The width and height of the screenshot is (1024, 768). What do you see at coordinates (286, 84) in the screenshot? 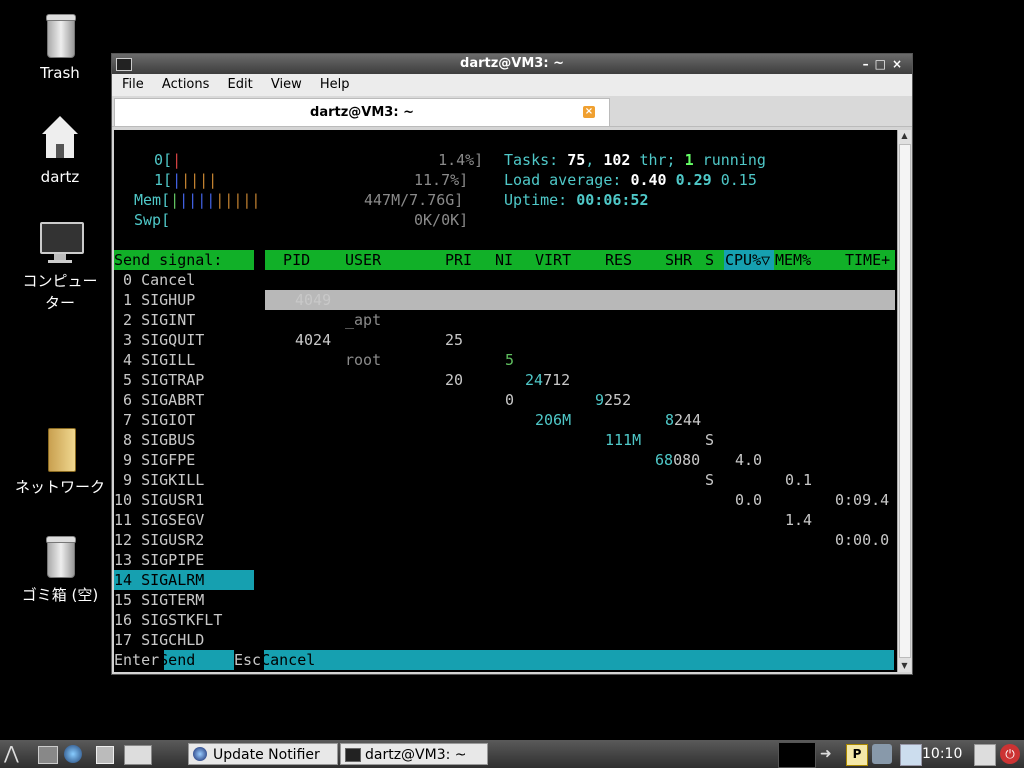
I see `menu-view: View` at bounding box center [286, 84].